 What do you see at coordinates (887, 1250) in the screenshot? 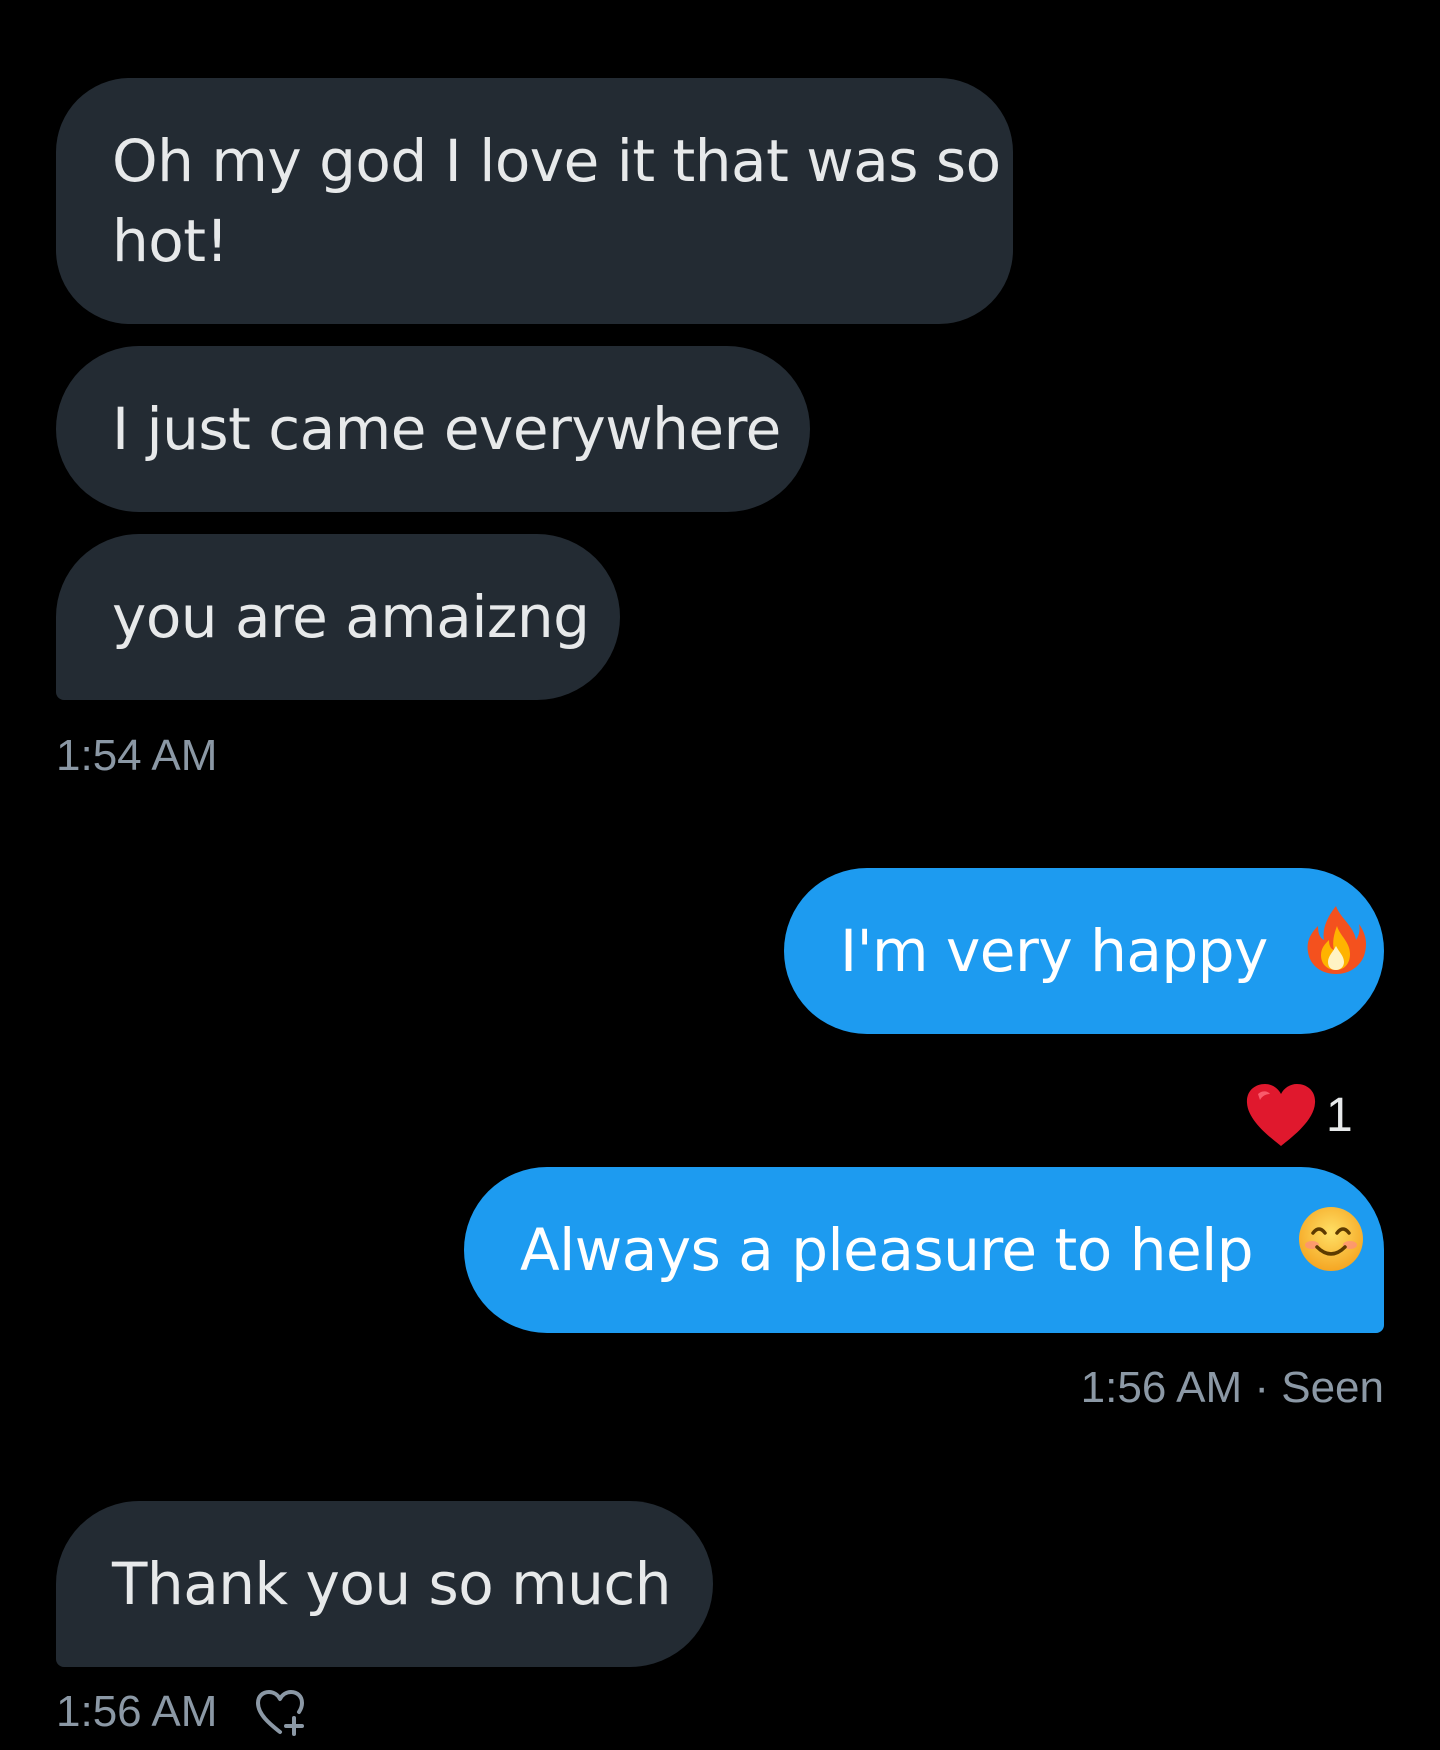
I see `message-text: Always a pleasure to help` at bounding box center [887, 1250].